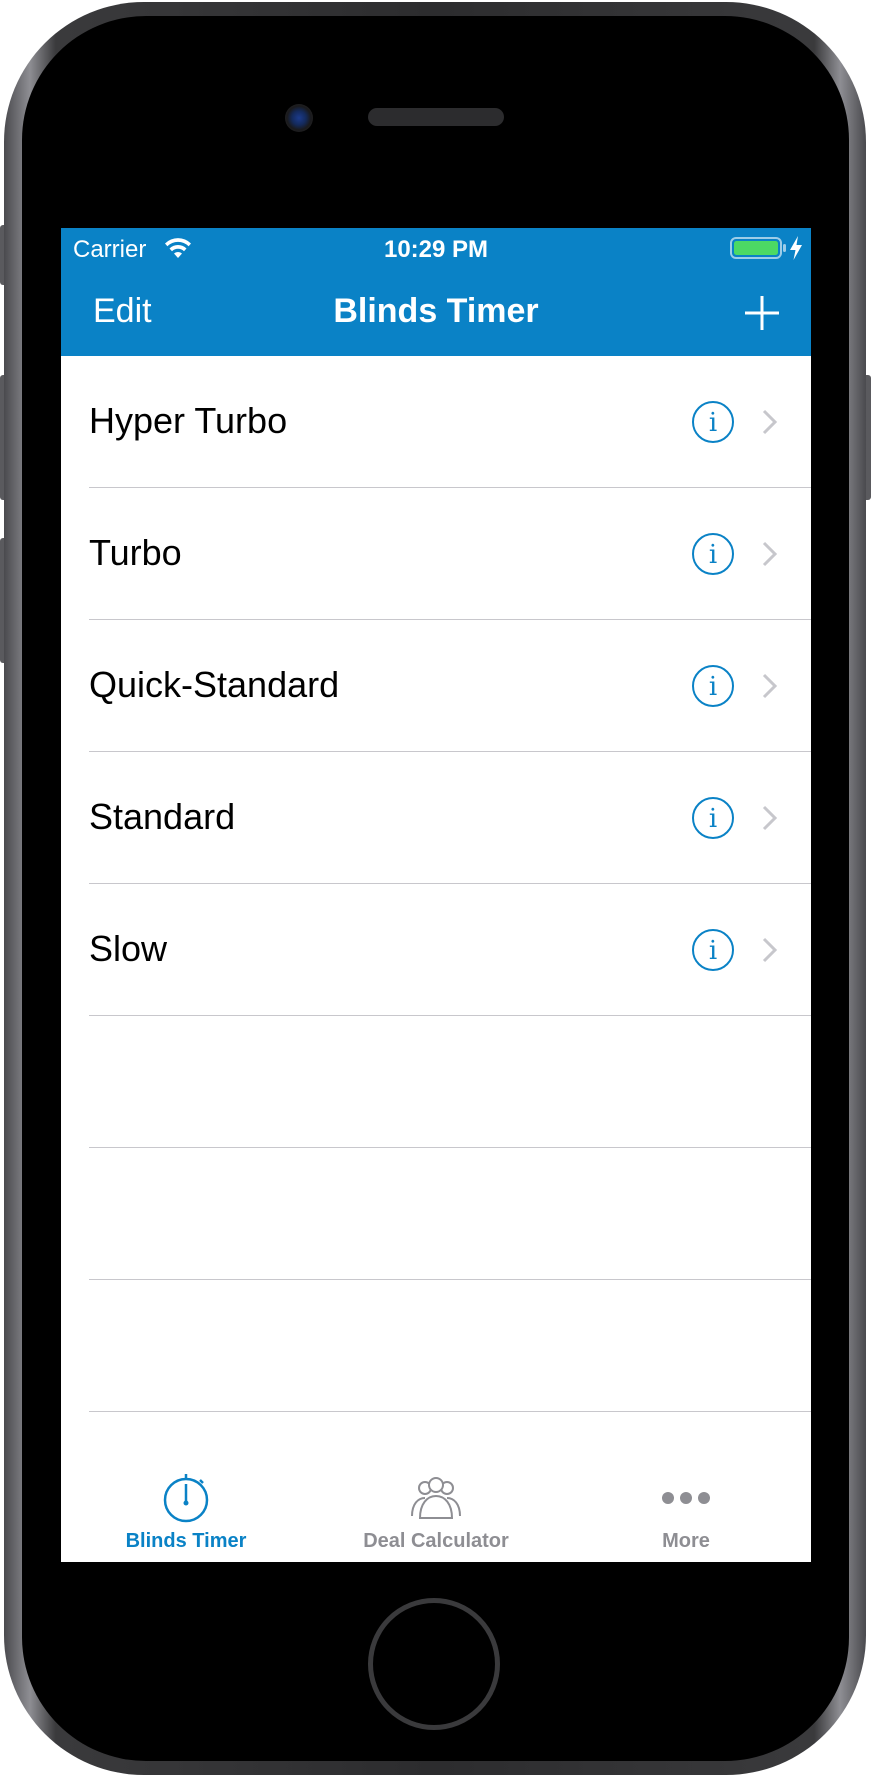 This screenshot has width=871, height=1777. What do you see at coordinates (162, 816) in the screenshot?
I see `list-item-label: Standard` at bounding box center [162, 816].